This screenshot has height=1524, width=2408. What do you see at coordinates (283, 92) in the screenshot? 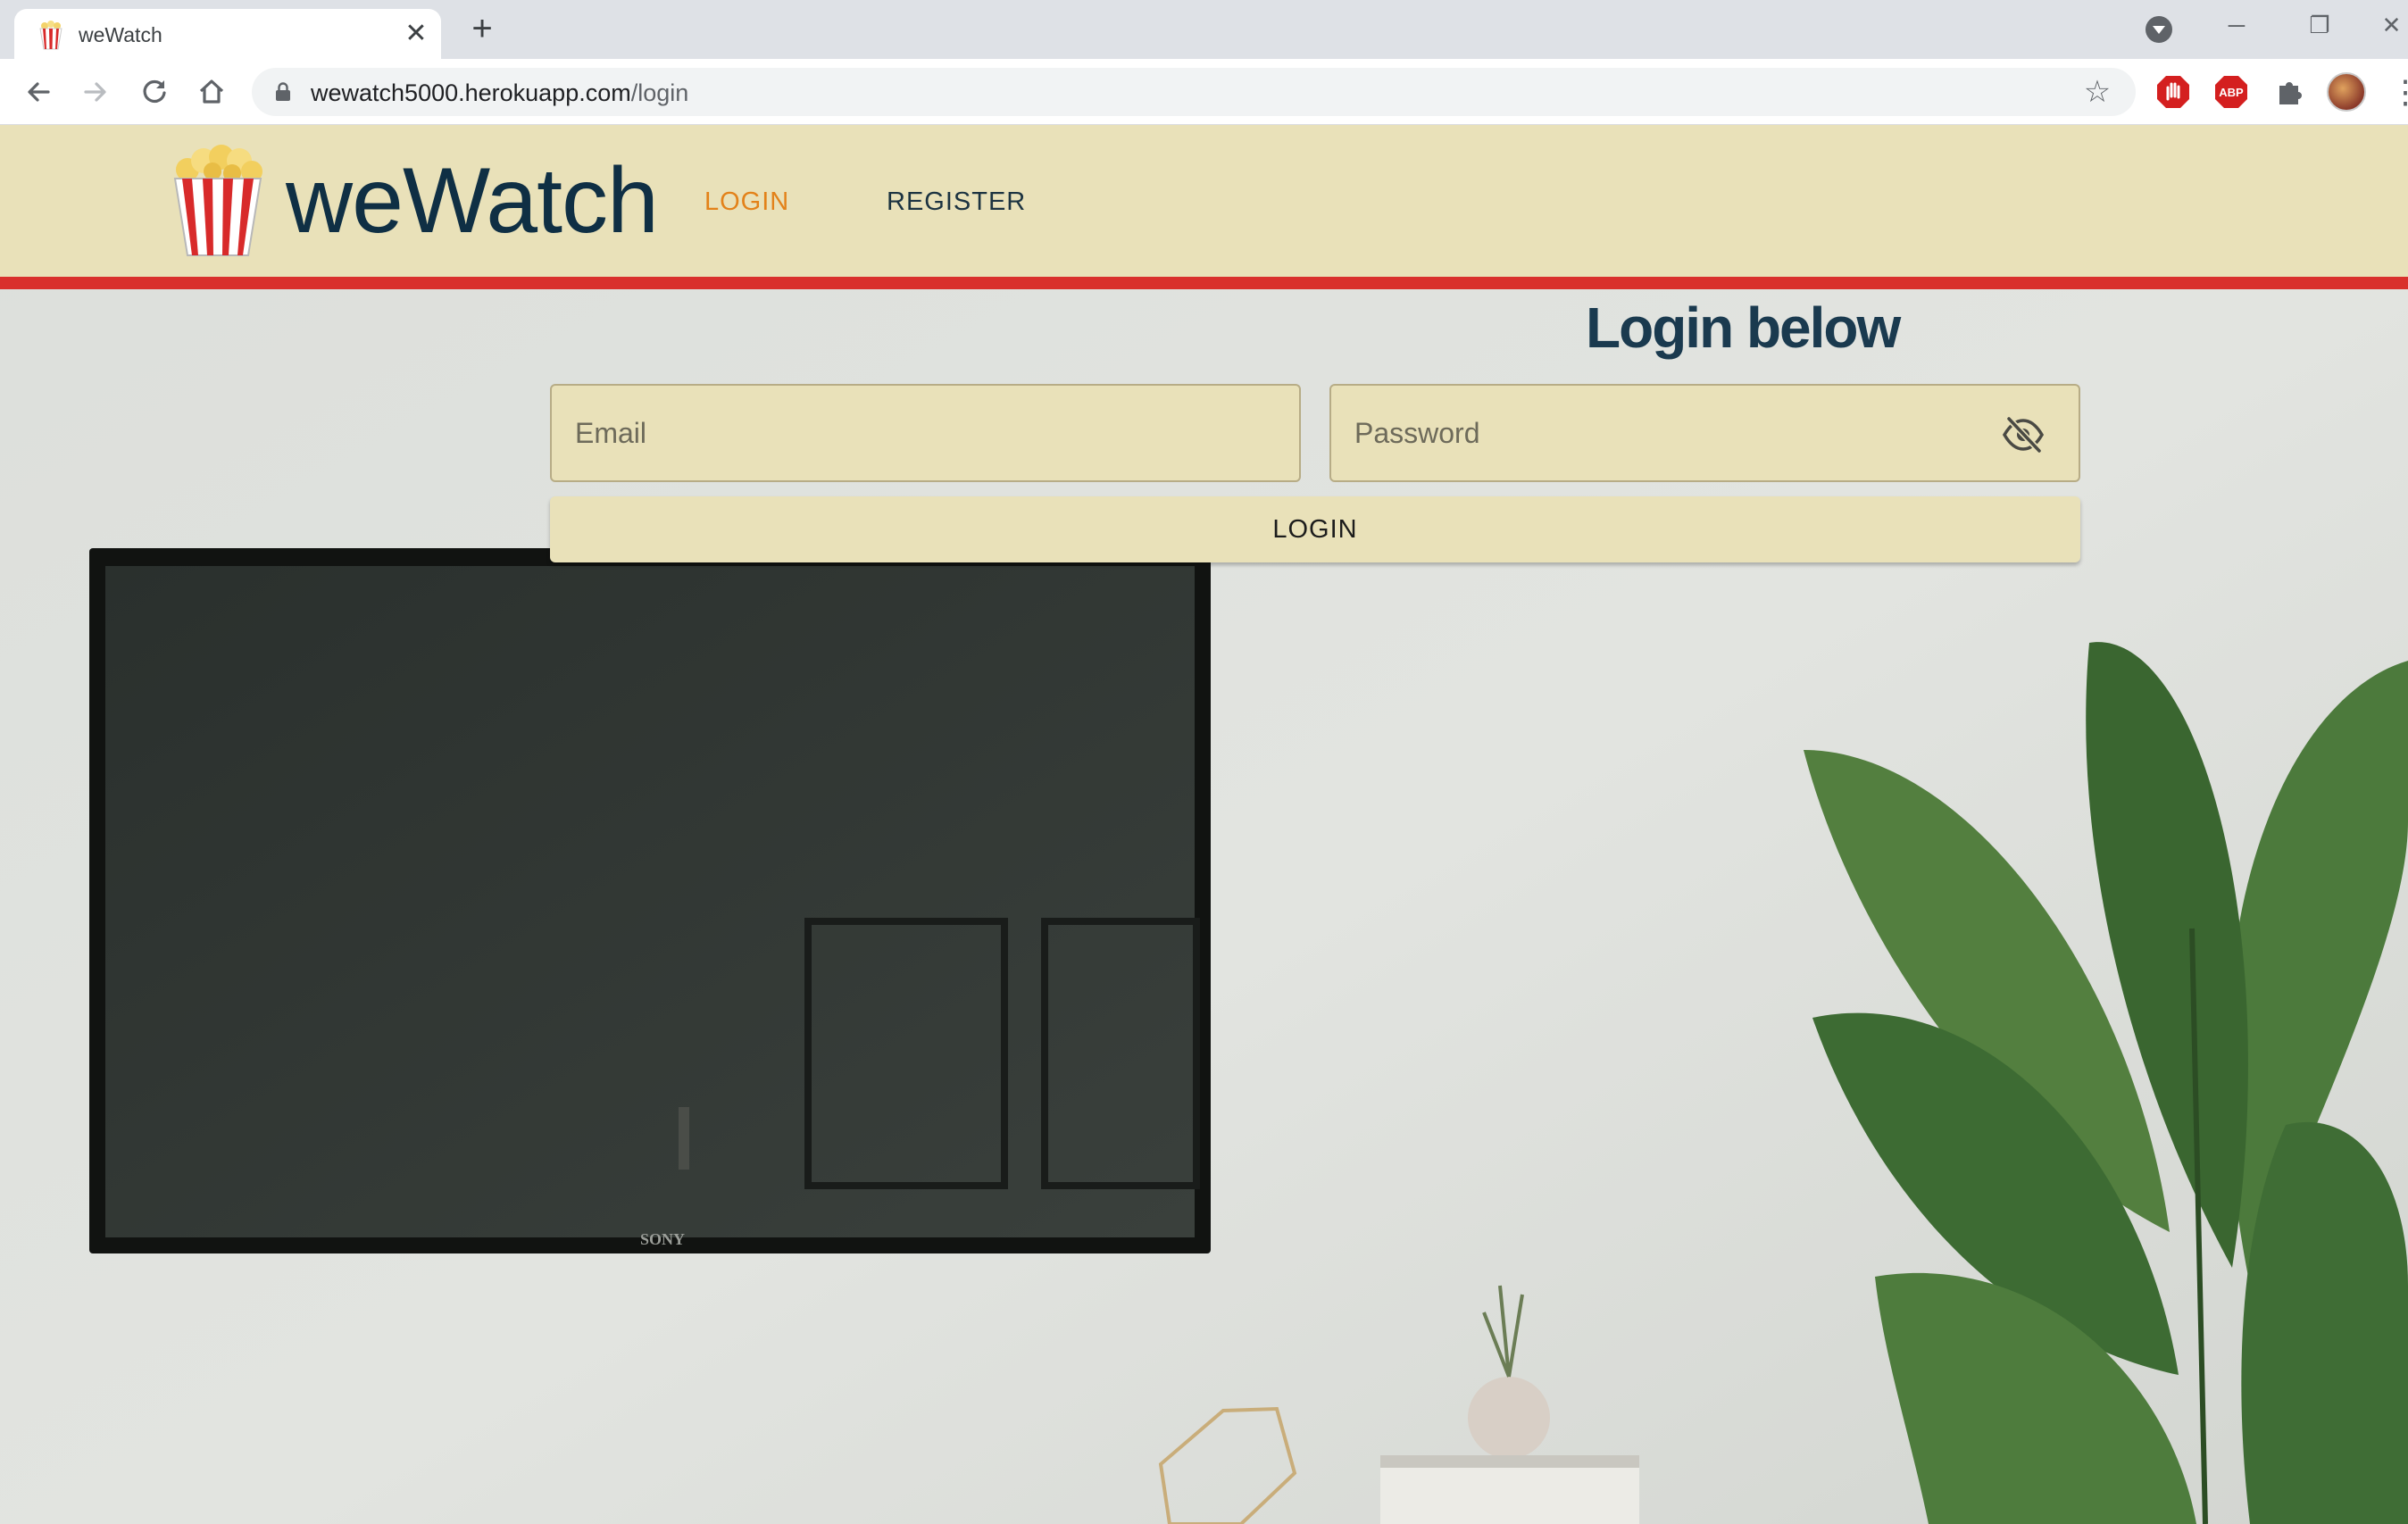
I see `lock-icon` at bounding box center [283, 92].